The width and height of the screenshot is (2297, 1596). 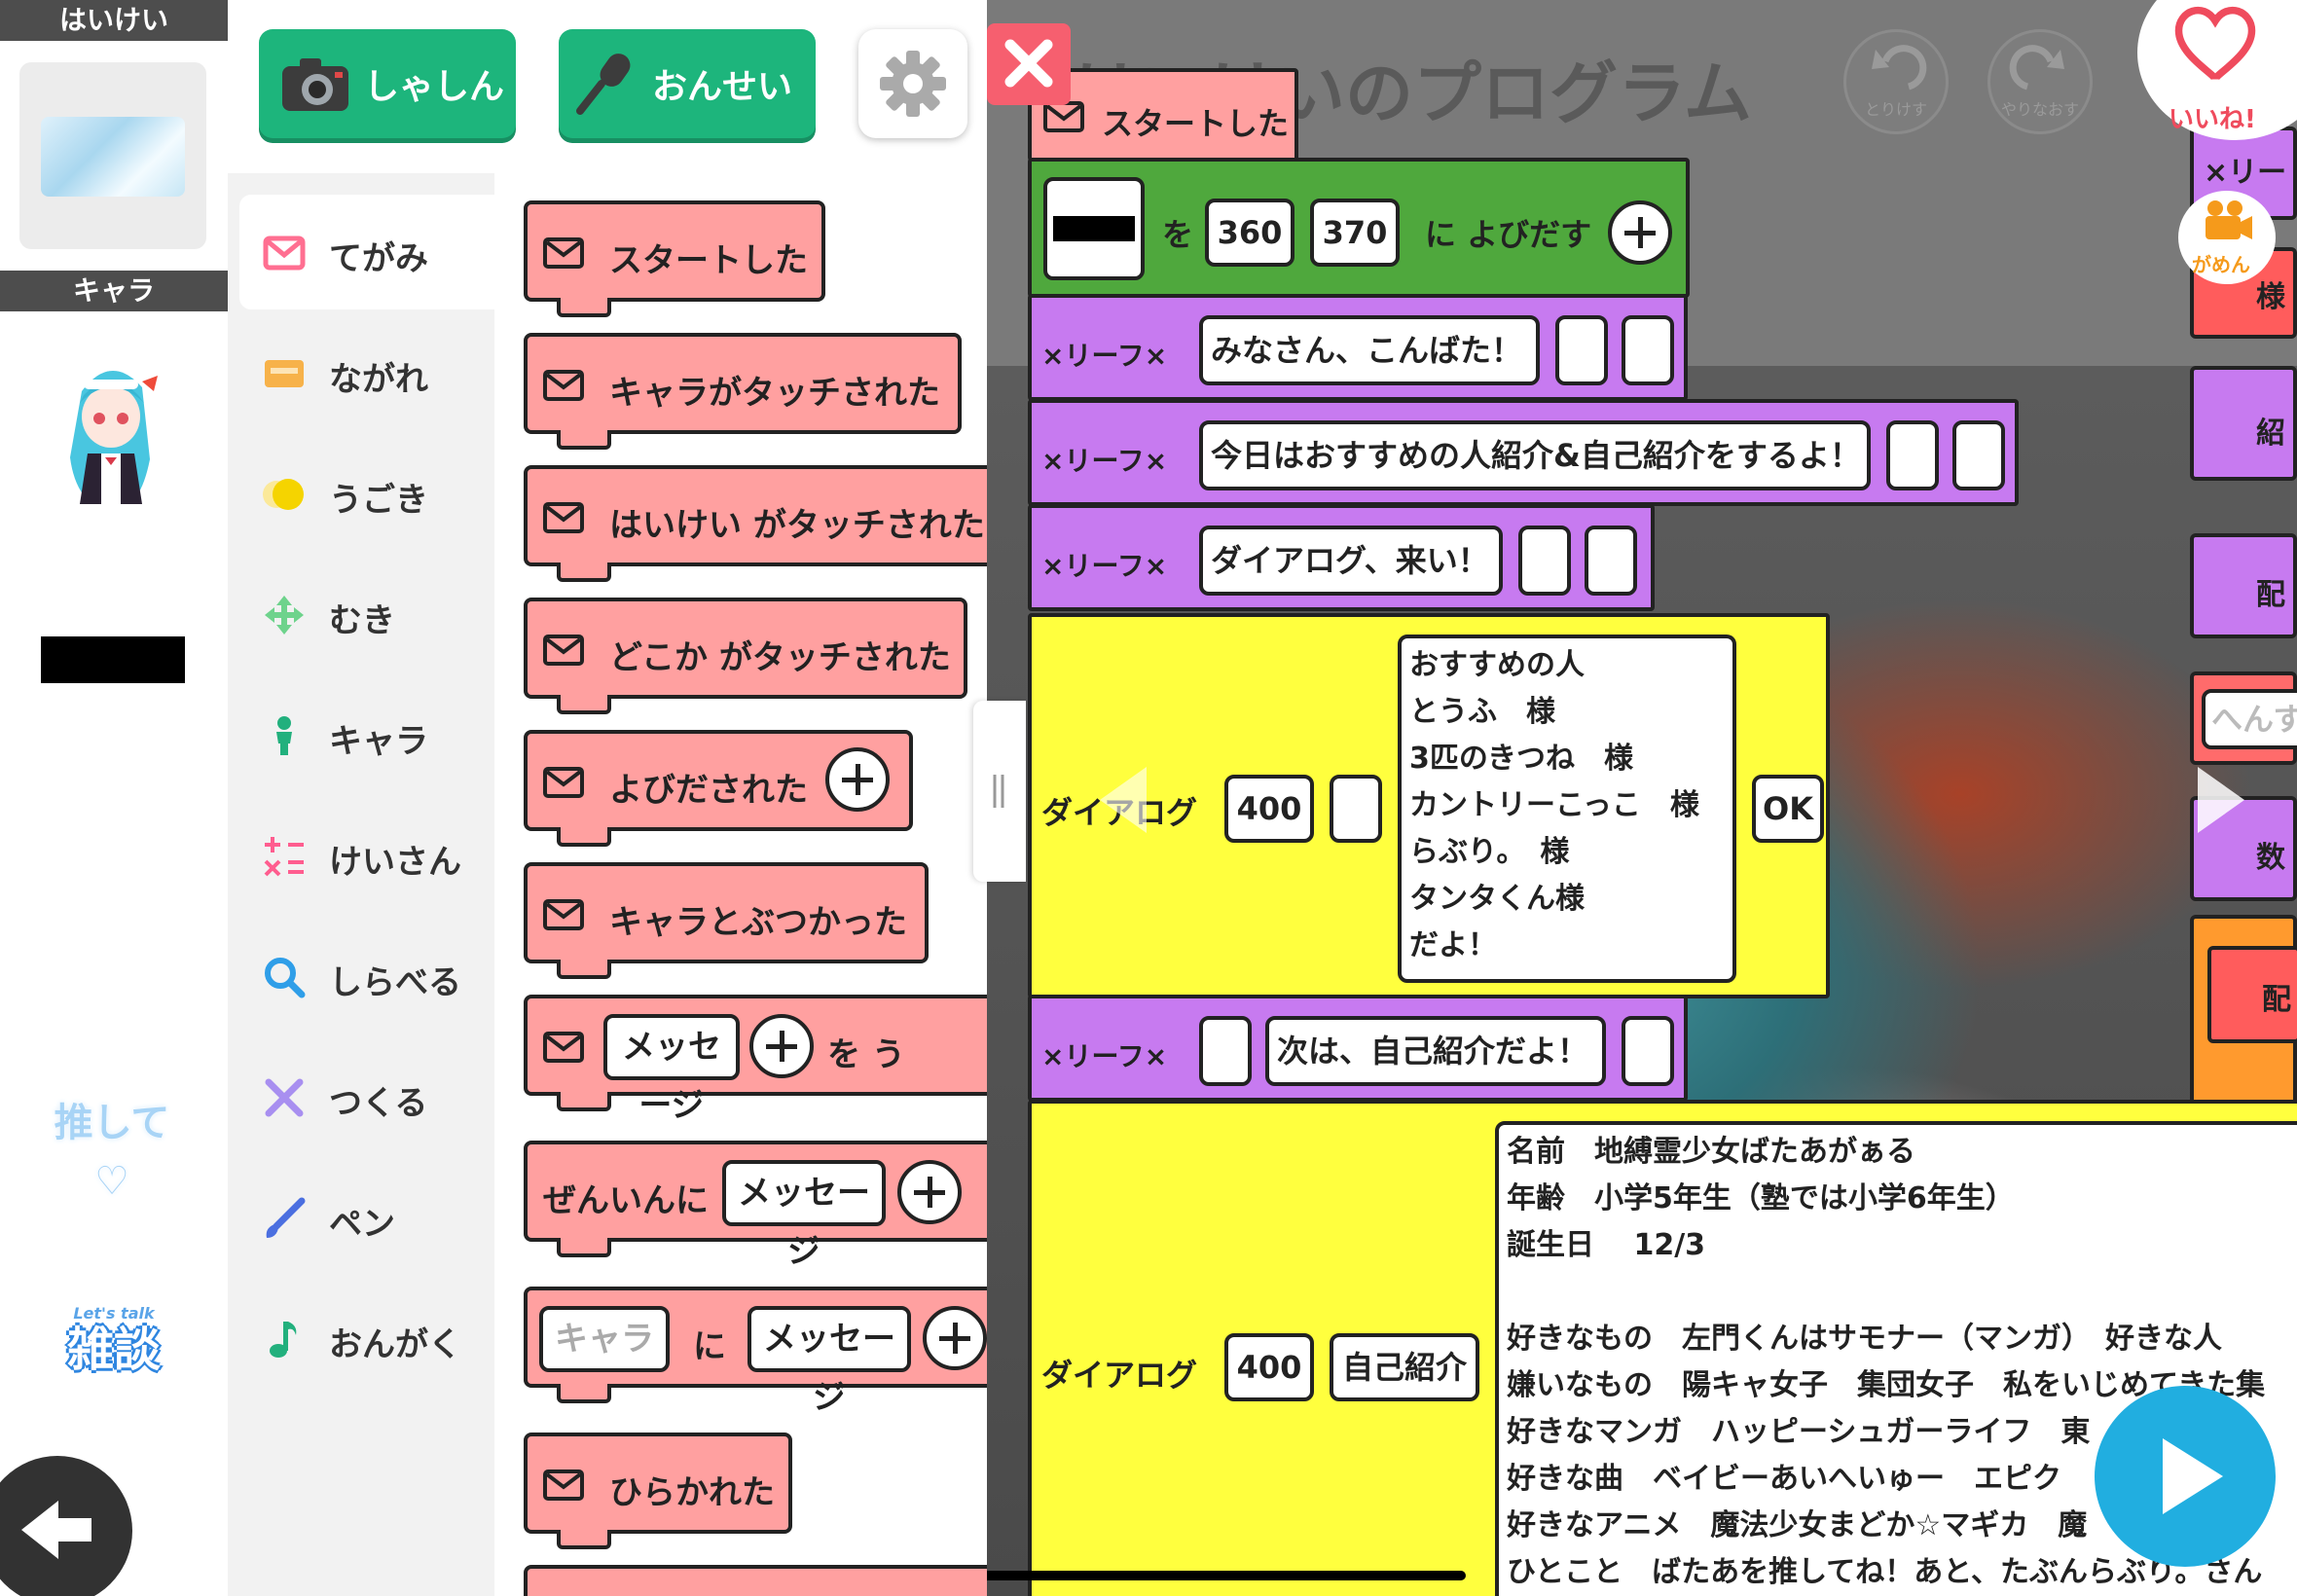 I want to click on palette-block-anywhere-touched: どこか がタッチされた, so click(x=746, y=656).